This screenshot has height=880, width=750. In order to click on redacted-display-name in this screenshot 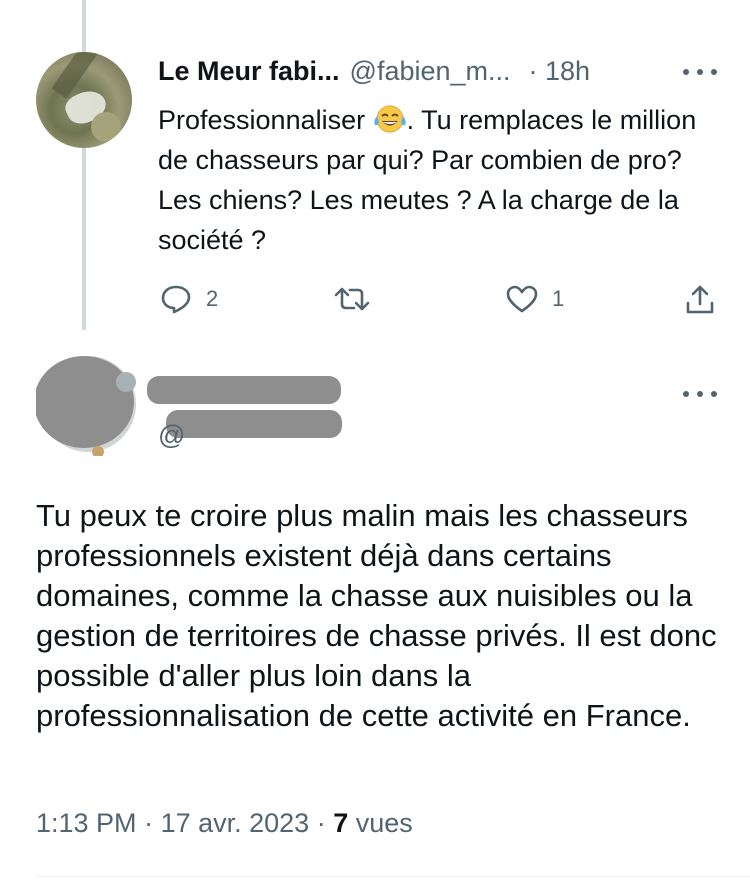, I will do `click(244, 390)`.